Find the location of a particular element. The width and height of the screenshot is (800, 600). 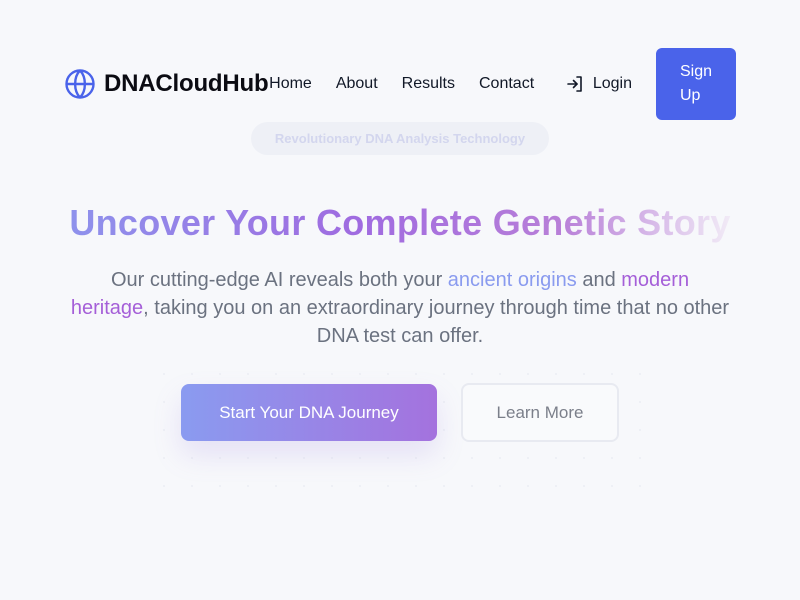

login-label: Login is located at coordinates (612, 83).